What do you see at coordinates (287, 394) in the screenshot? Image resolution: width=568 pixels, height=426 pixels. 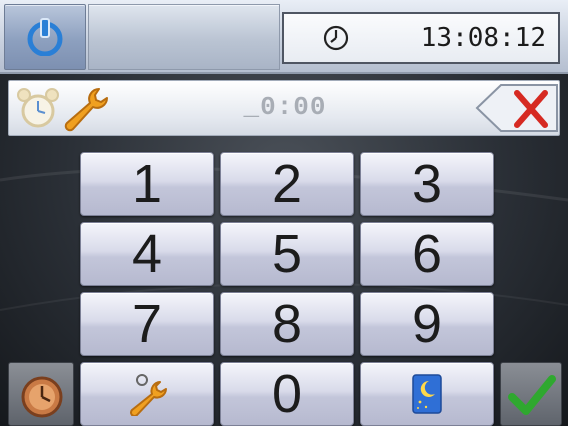 I see `key-0: 0` at bounding box center [287, 394].